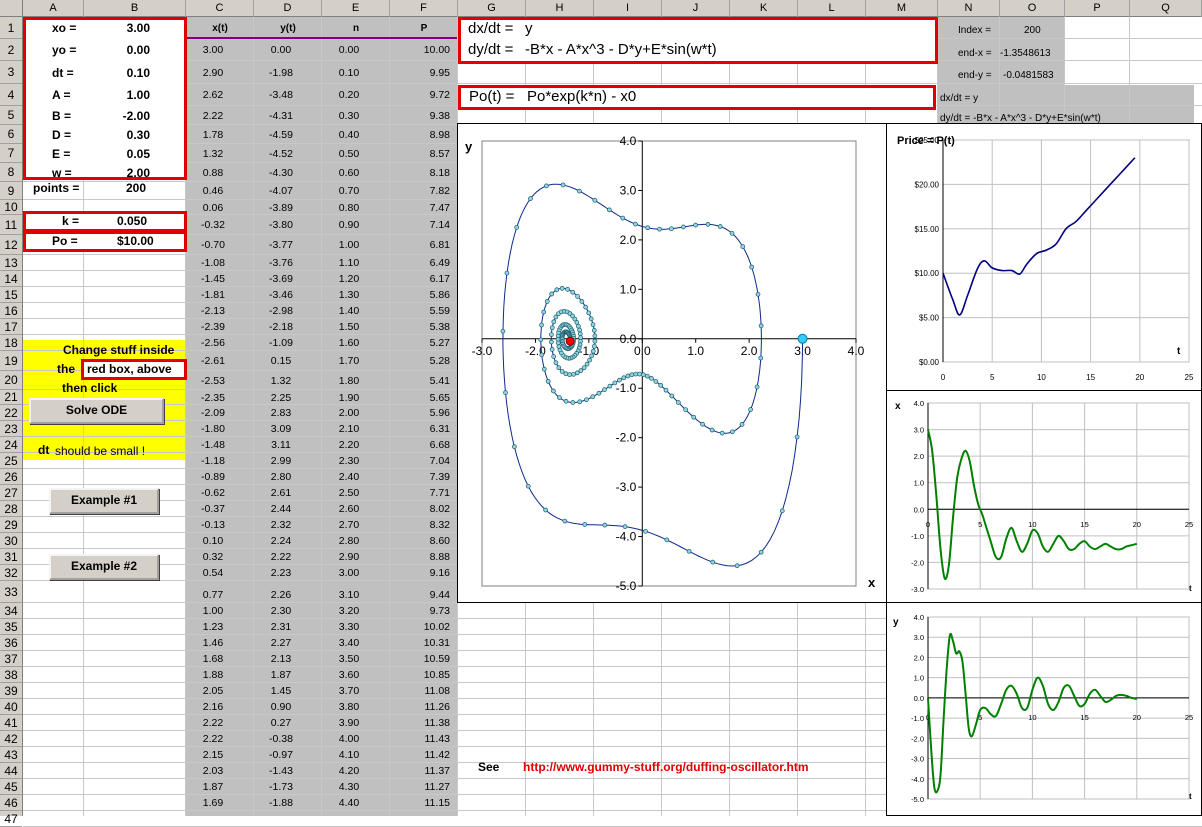 This screenshot has width=1202, height=827. I want to click on param-value: -2.00, so click(130, 116).